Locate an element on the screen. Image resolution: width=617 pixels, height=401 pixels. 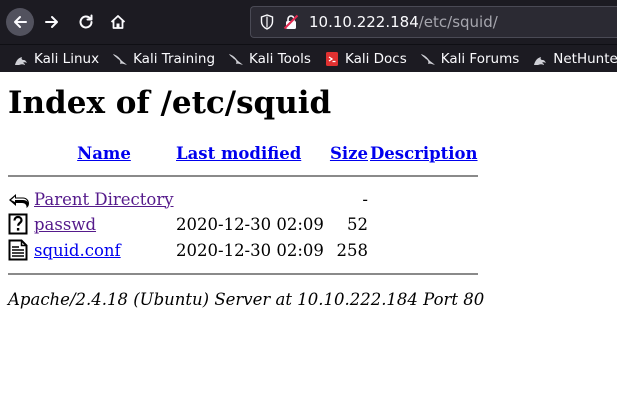
row-size-cell: 52 is located at coordinates (357, 224).